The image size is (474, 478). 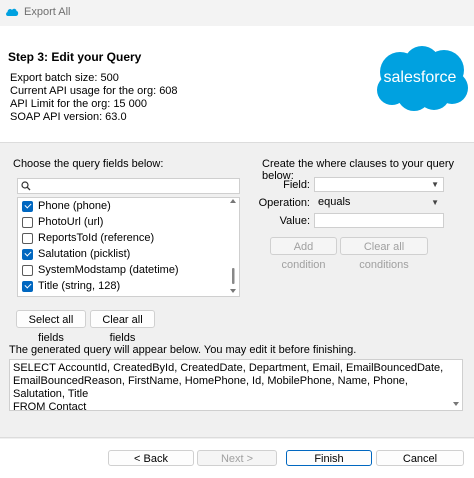 What do you see at coordinates (122, 327) in the screenshot?
I see `clear-all-fields-button: Clear all fields` at bounding box center [122, 327].